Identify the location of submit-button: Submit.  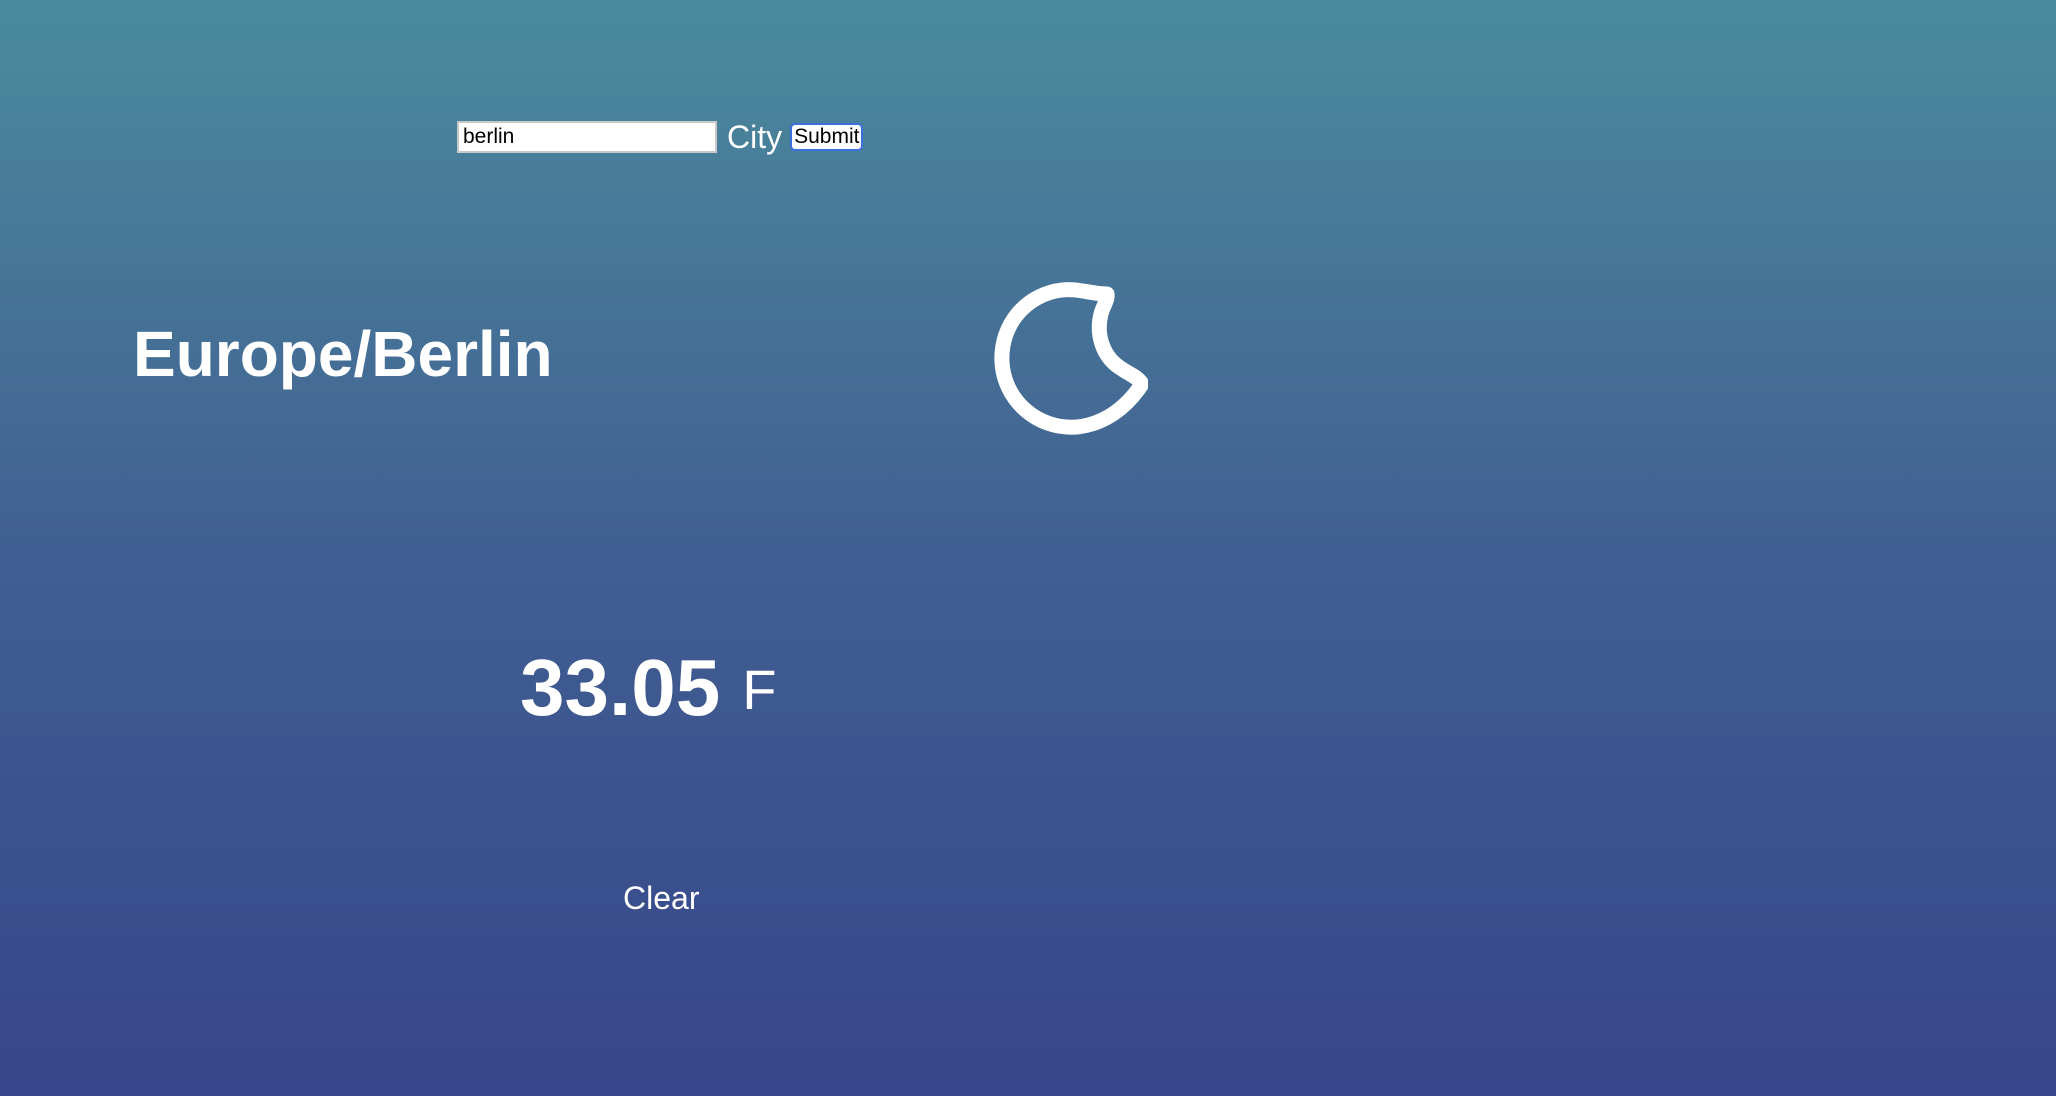
(827, 137).